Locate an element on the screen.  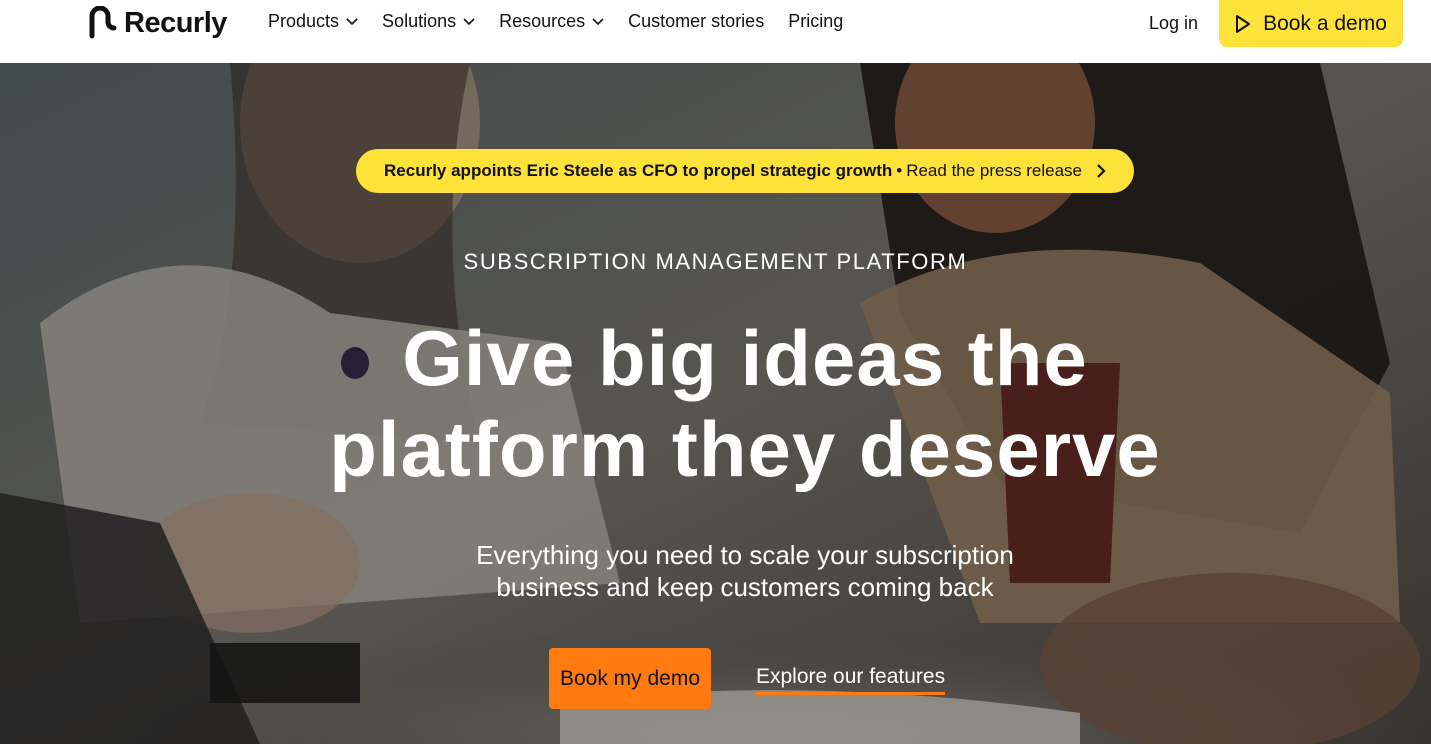
book-my-demo-button: Book my demo is located at coordinates (630, 678).